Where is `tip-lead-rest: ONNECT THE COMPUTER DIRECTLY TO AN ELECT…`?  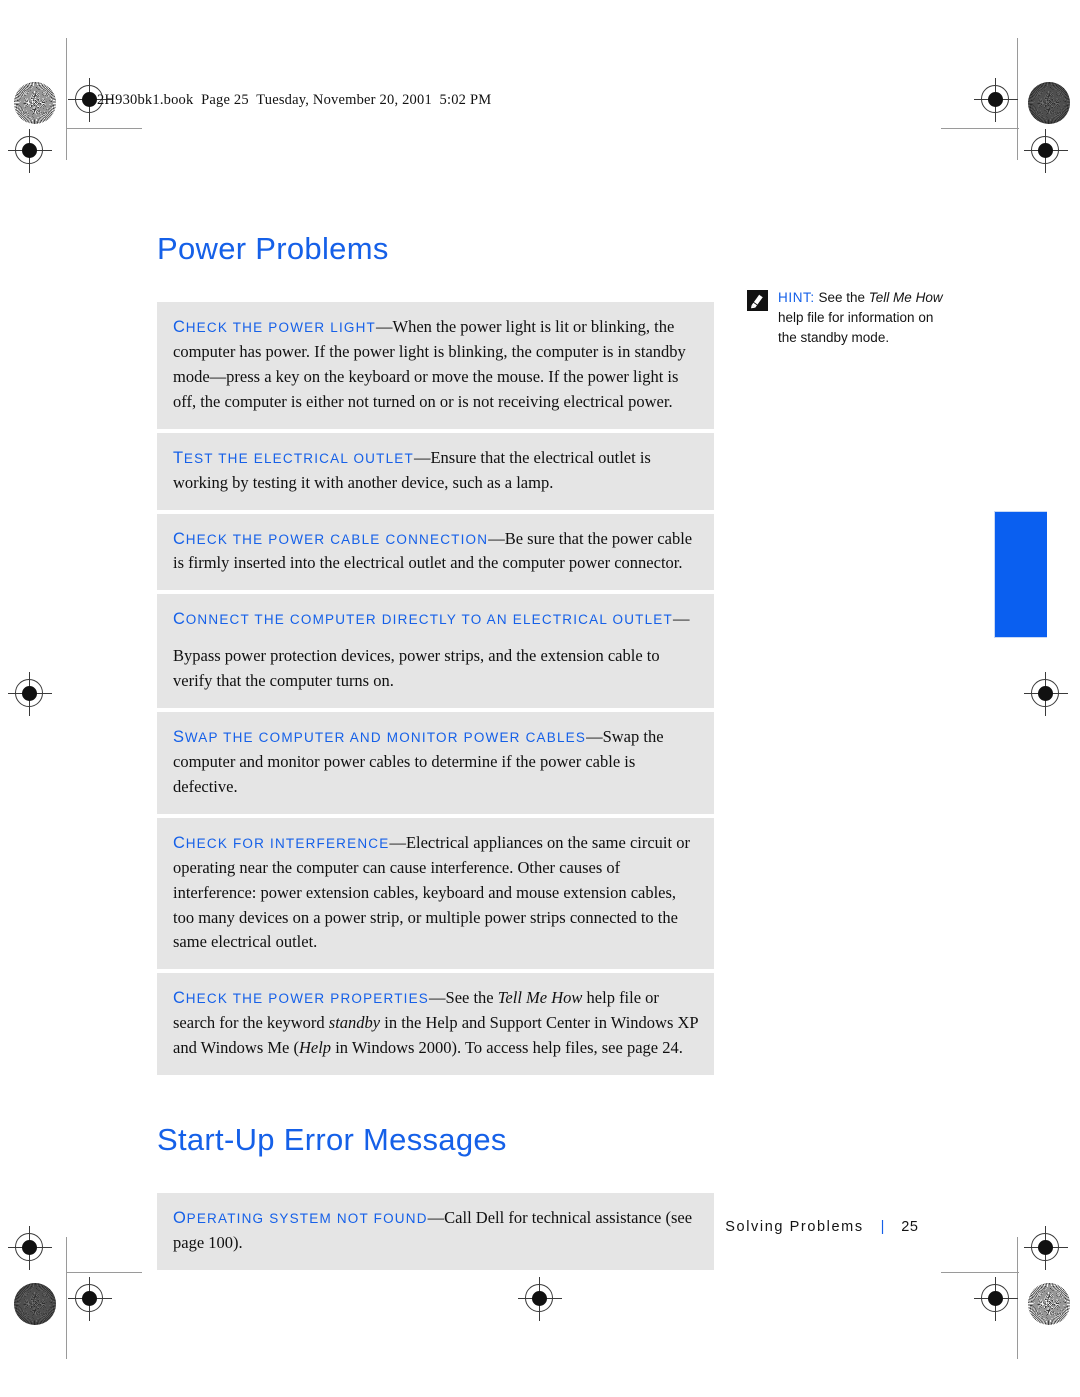 tip-lead-rest: ONNECT THE COMPUTER DIRECTLY TO AN ELECT… is located at coordinates (429, 620).